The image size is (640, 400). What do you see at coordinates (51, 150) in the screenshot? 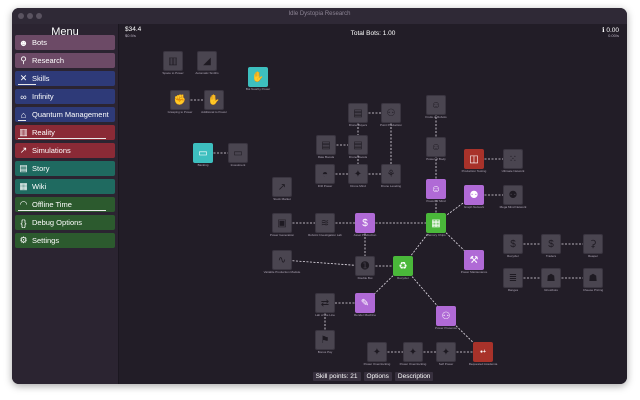
I see `sidebar-item-label: Simulations` at bounding box center [51, 150].